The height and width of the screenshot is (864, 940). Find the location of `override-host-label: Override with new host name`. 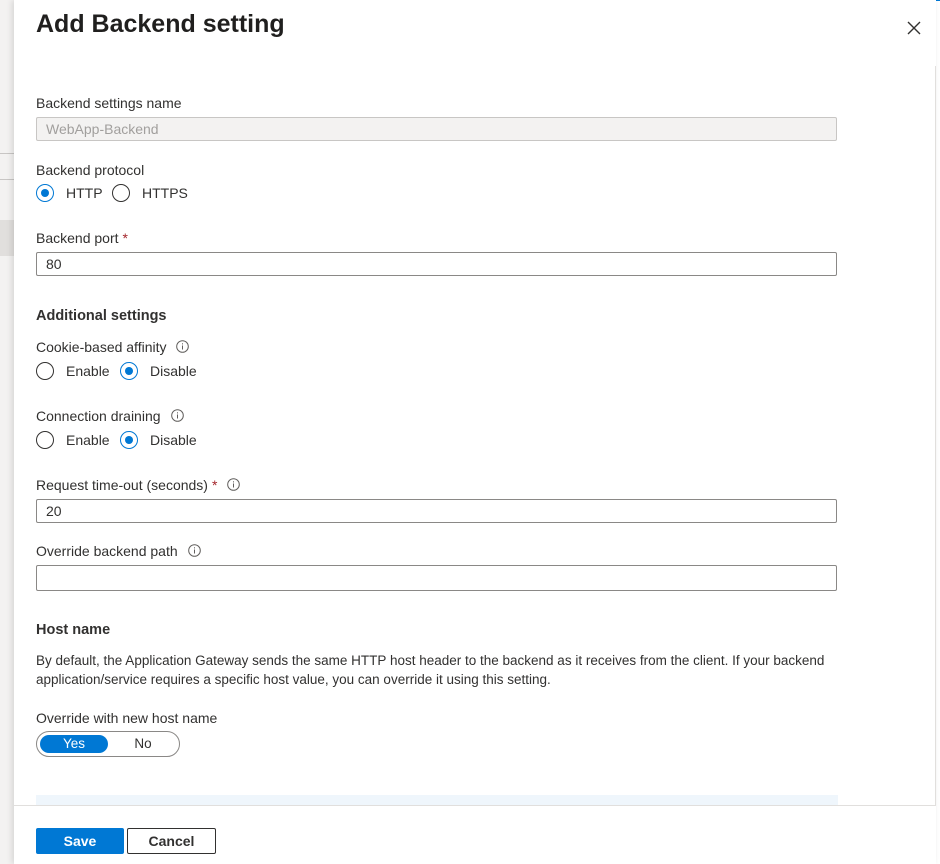

override-host-label: Override with new host name is located at coordinates (127, 718).